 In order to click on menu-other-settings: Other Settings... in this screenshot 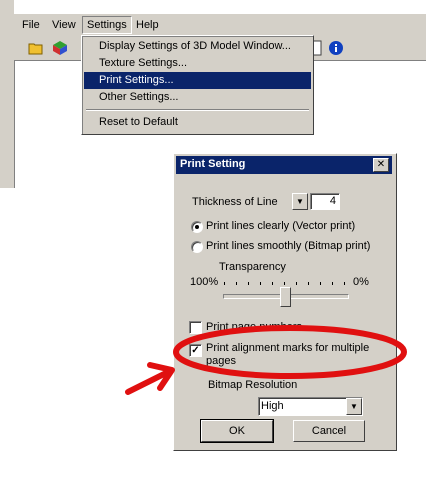, I will do `click(197, 97)`.